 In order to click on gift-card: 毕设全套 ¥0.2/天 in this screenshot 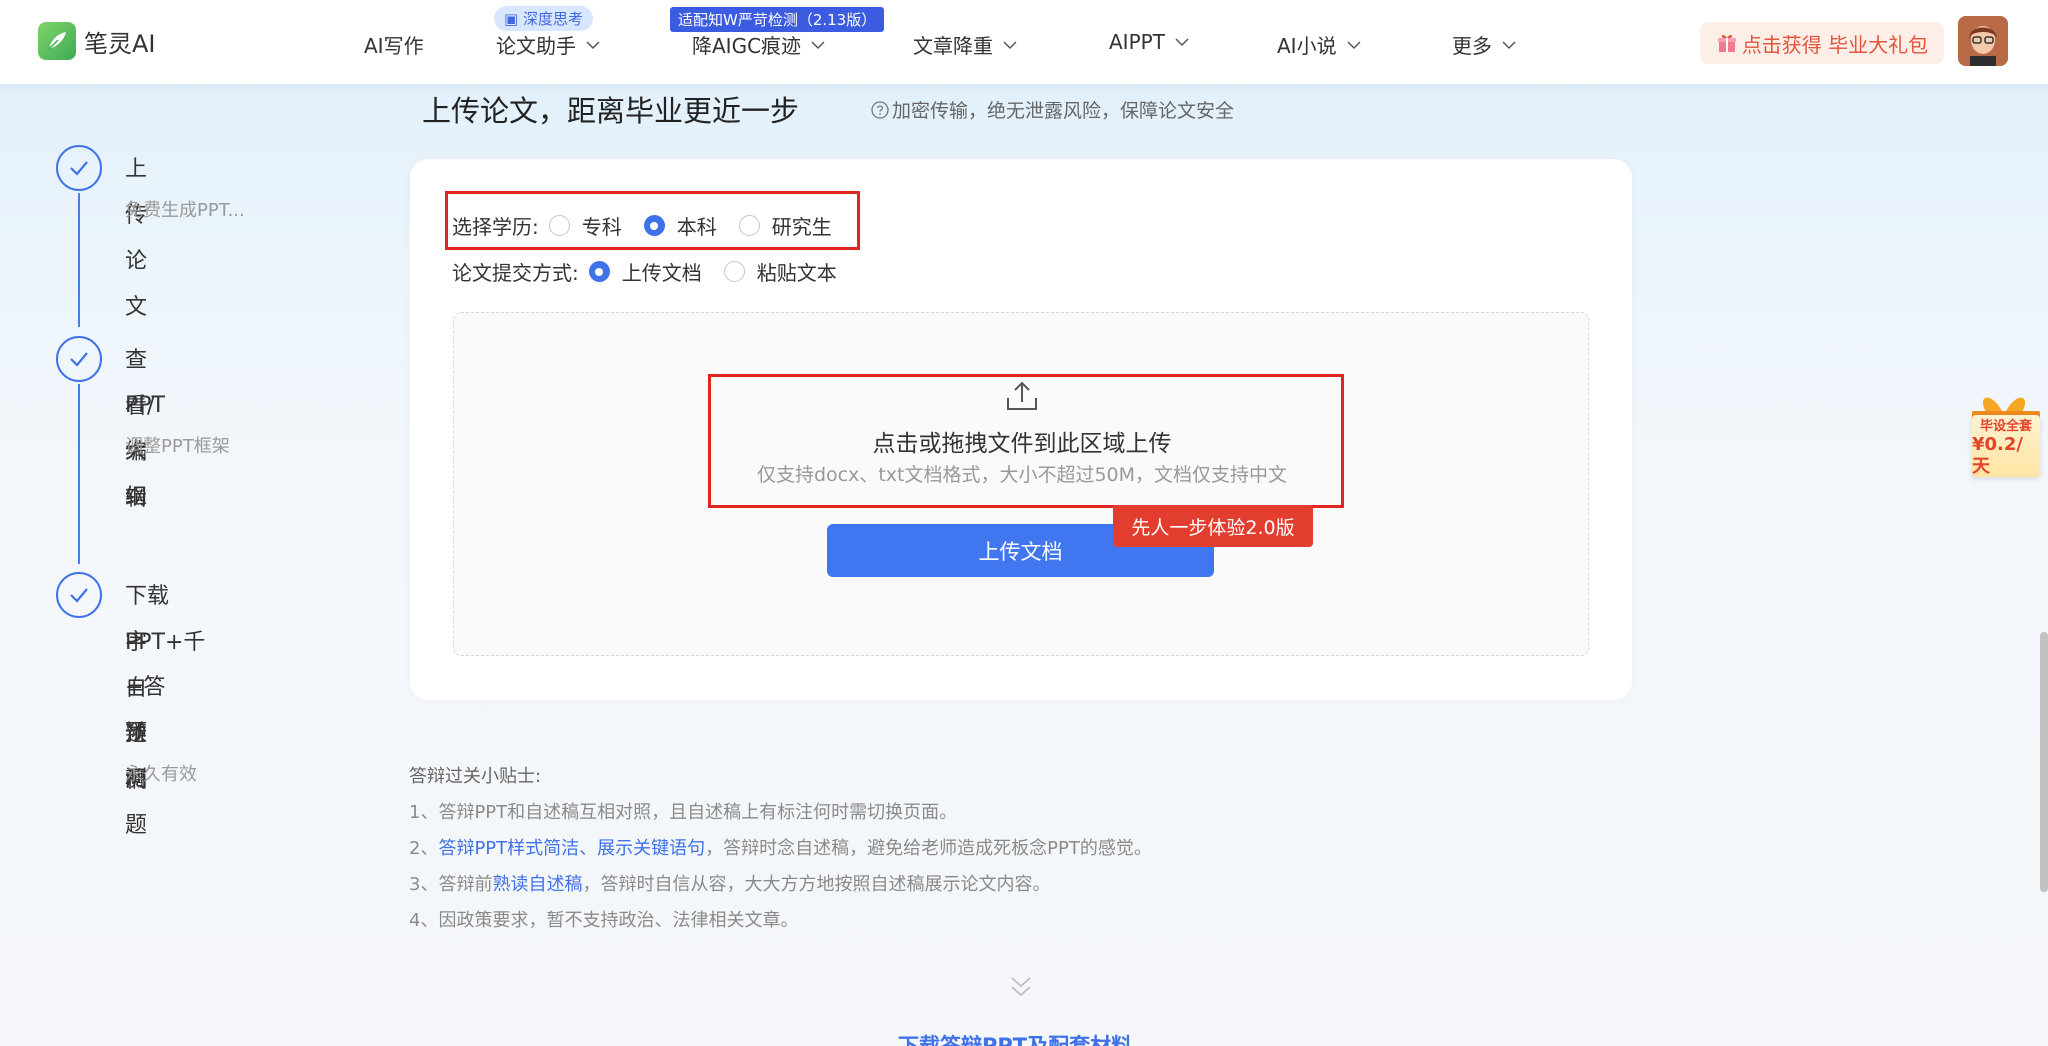, I will do `click(2006, 446)`.